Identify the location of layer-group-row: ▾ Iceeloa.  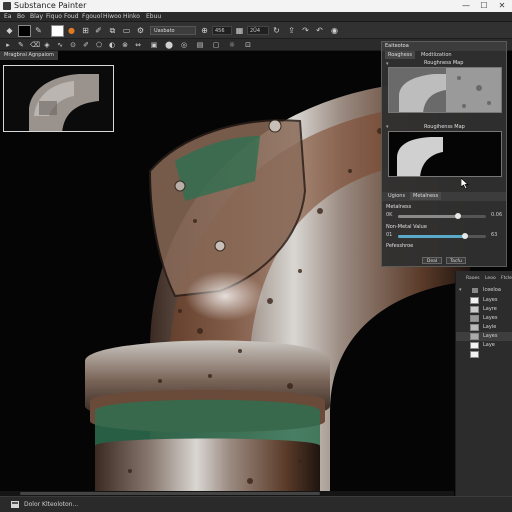
(484, 290).